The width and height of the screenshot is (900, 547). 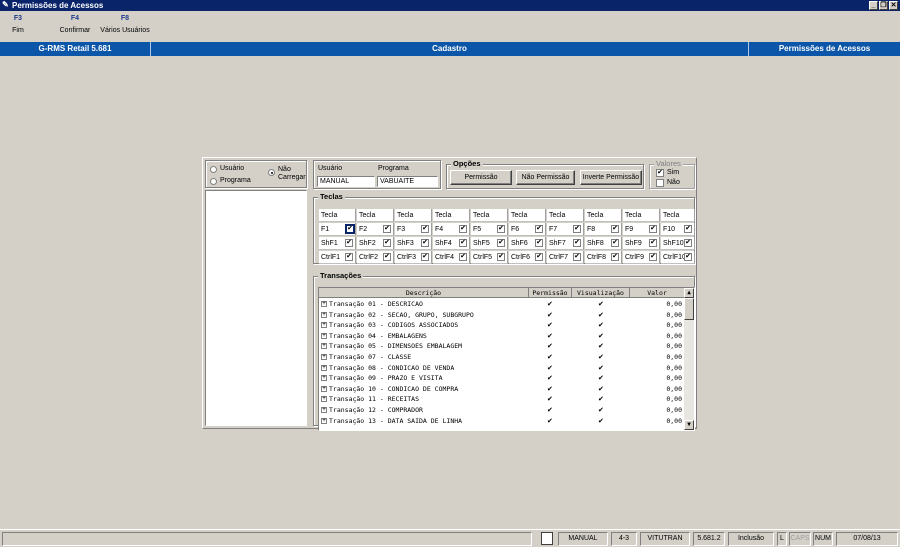 I want to click on column-header-descricao: Descrição, so click(x=424, y=293).